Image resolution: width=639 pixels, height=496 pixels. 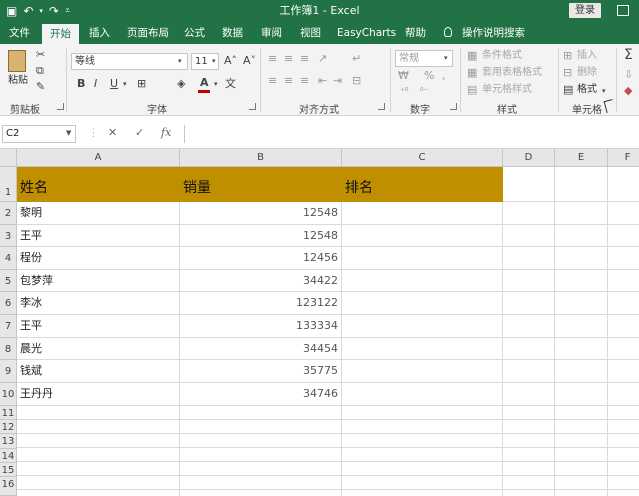 What do you see at coordinates (411, 134) in the screenshot?
I see `formula-input` at bounding box center [411, 134].